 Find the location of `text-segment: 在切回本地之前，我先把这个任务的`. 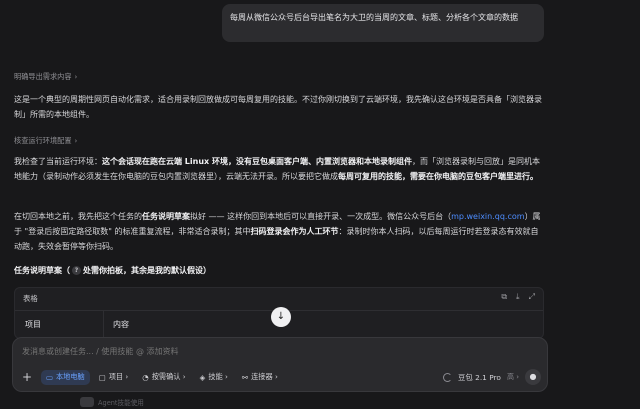

text-segment: 在切回本地之前，我先把这个任务的 is located at coordinates (78, 216).